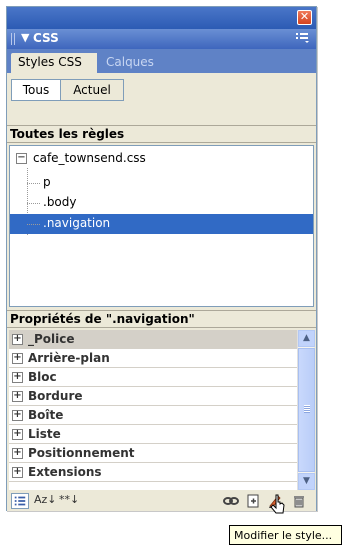 The image size is (349, 551). What do you see at coordinates (231, 501) in the screenshot?
I see `attach-stylesheet-icon` at bounding box center [231, 501].